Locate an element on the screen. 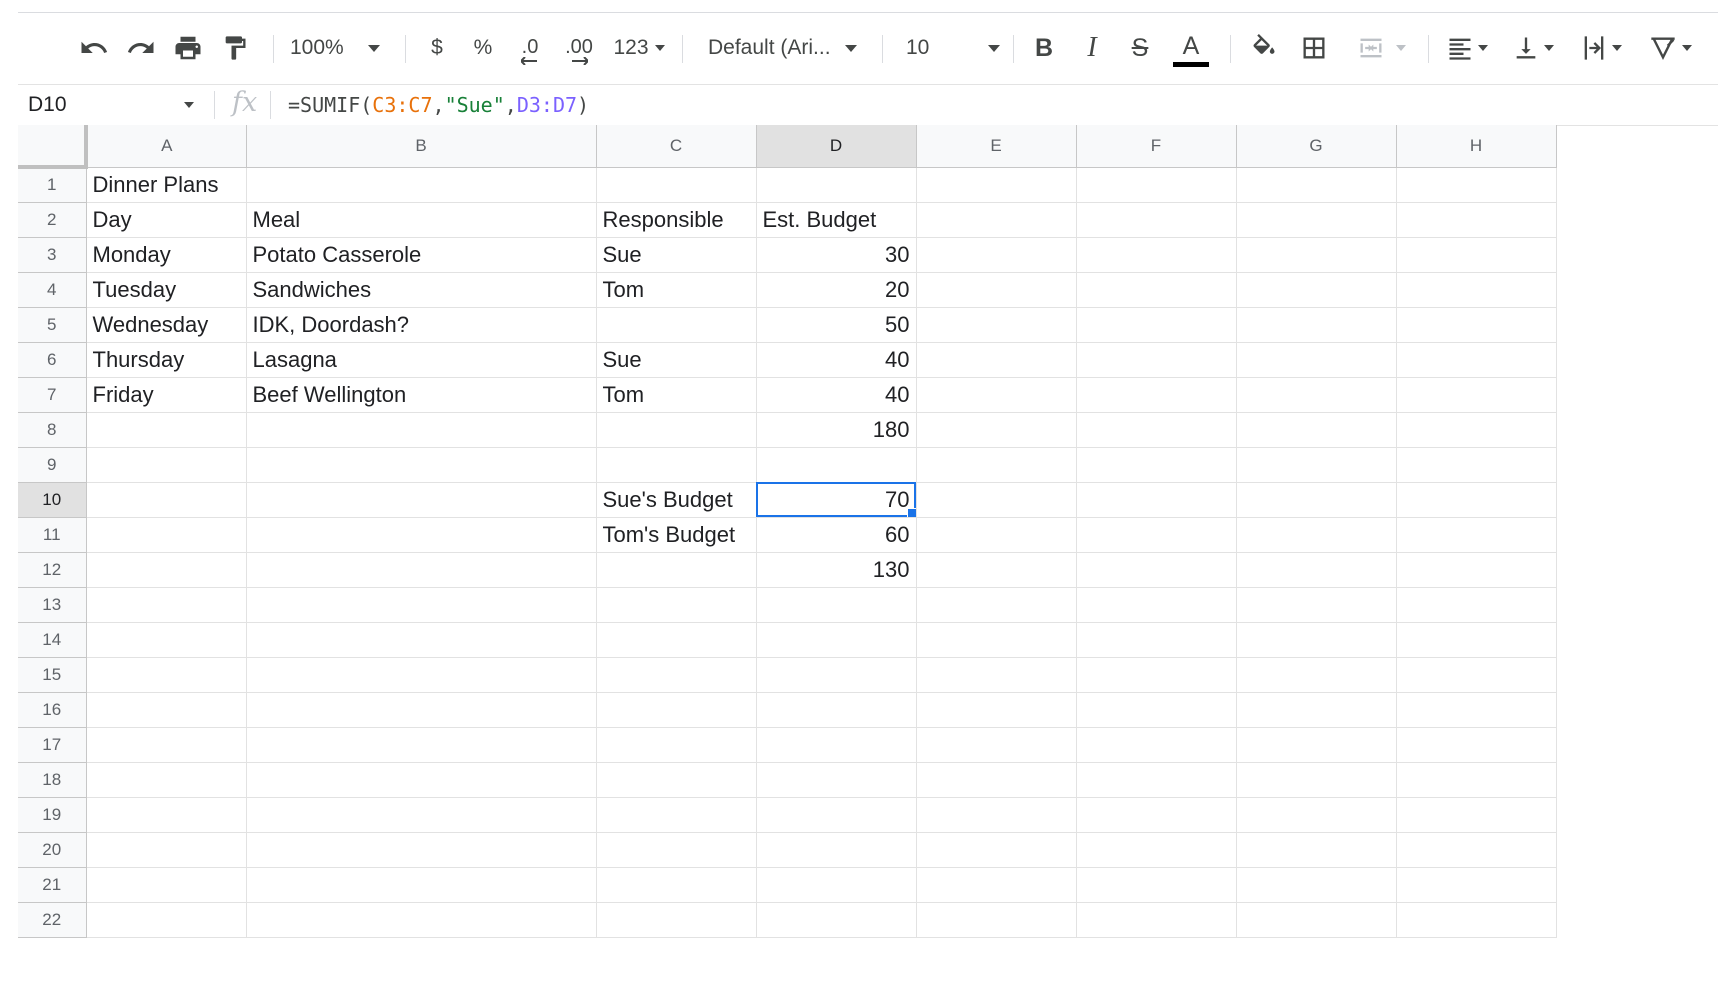  cell: 40 is located at coordinates (836, 360).